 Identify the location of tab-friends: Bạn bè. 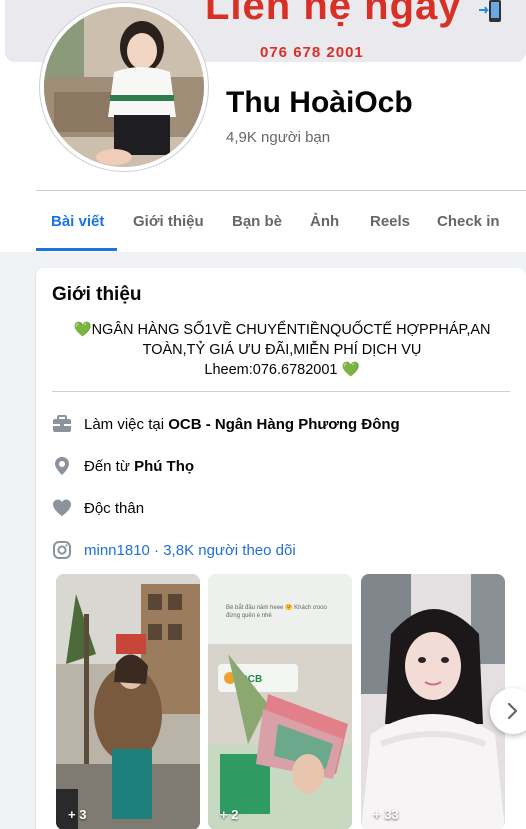
(257, 221).